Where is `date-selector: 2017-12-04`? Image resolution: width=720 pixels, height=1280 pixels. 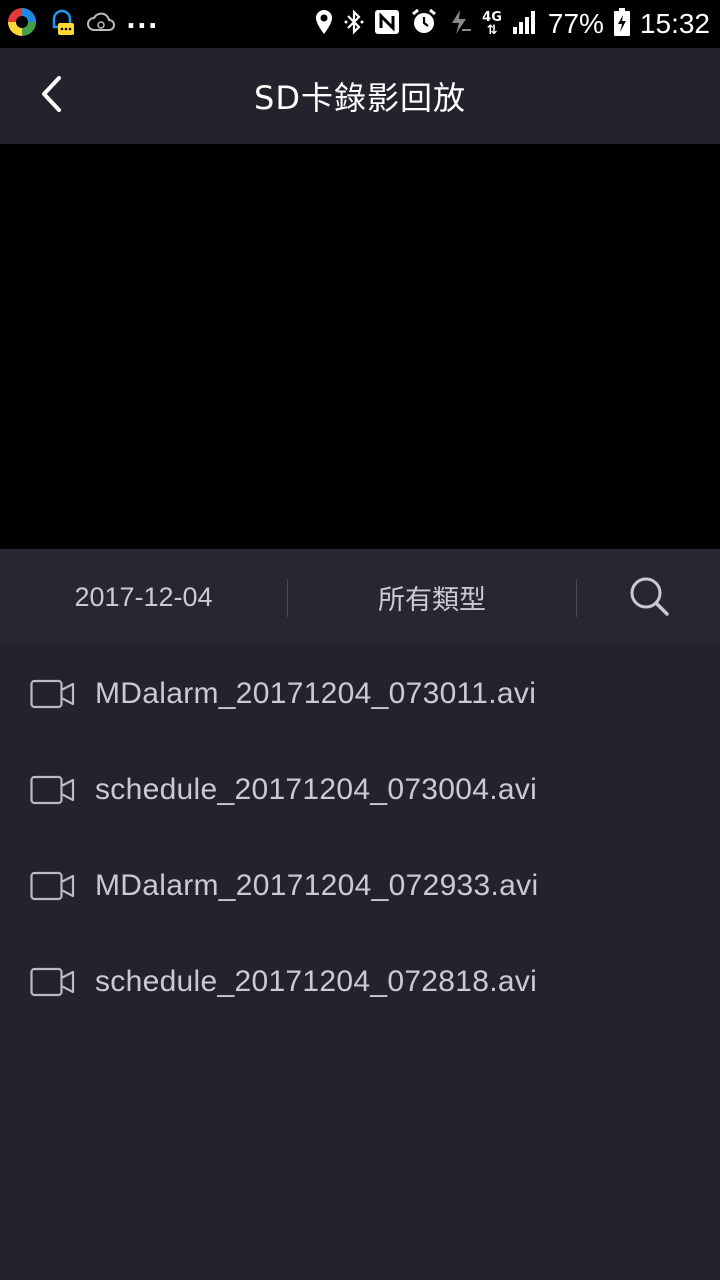 date-selector: 2017-12-04 is located at coordinates (143, 597).